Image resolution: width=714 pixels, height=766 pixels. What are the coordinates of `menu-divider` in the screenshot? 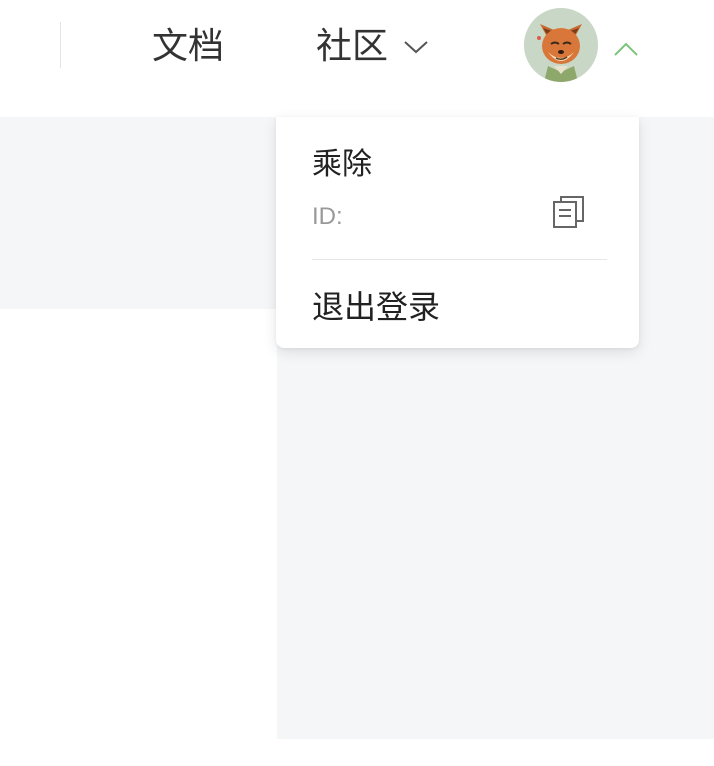 It's located at (459, 259).